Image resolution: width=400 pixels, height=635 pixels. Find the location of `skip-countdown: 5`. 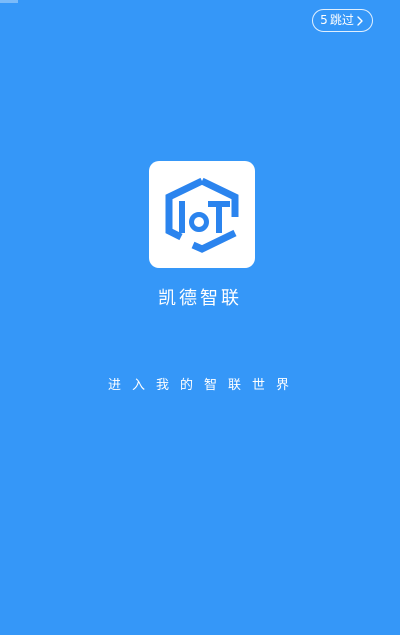

skip-countdown: 5 is located at coordinates (324, 20).